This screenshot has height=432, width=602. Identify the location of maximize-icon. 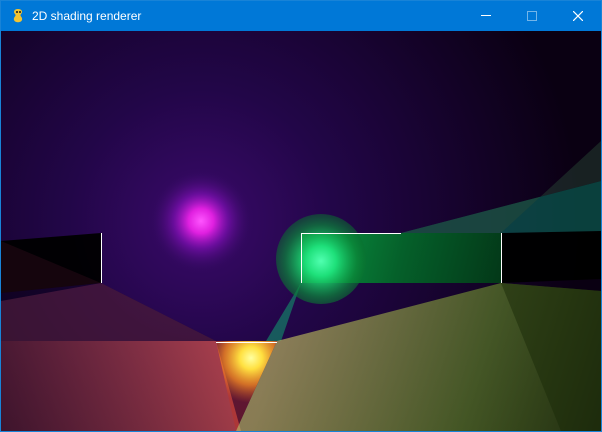
(532, 16).